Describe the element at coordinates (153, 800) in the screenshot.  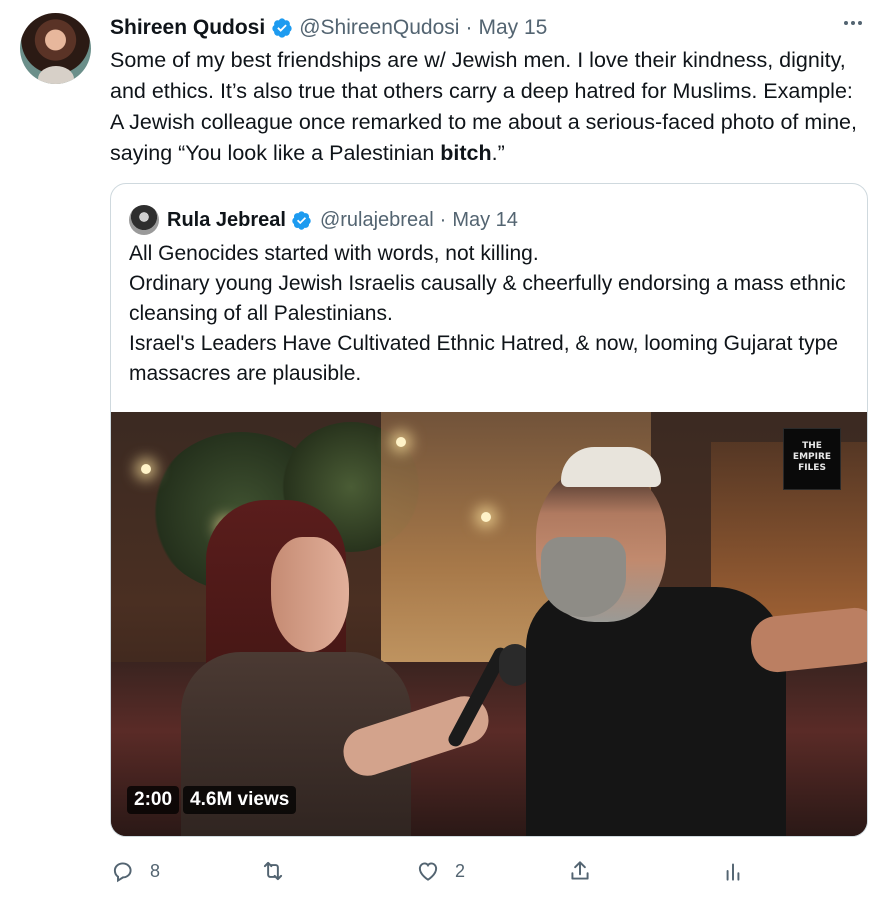
I see `video-duration-badge: 2:00` at that location.